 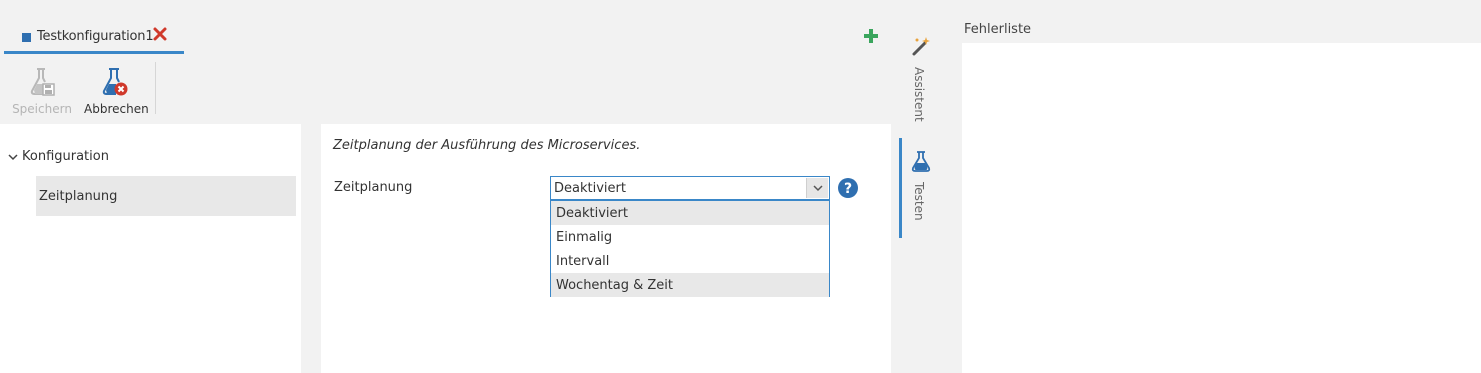 What do you see at coordinates (998, 29) in the screenshot?
I see `error-list-title: Fehlerliste` at bounding box center [998, 29].